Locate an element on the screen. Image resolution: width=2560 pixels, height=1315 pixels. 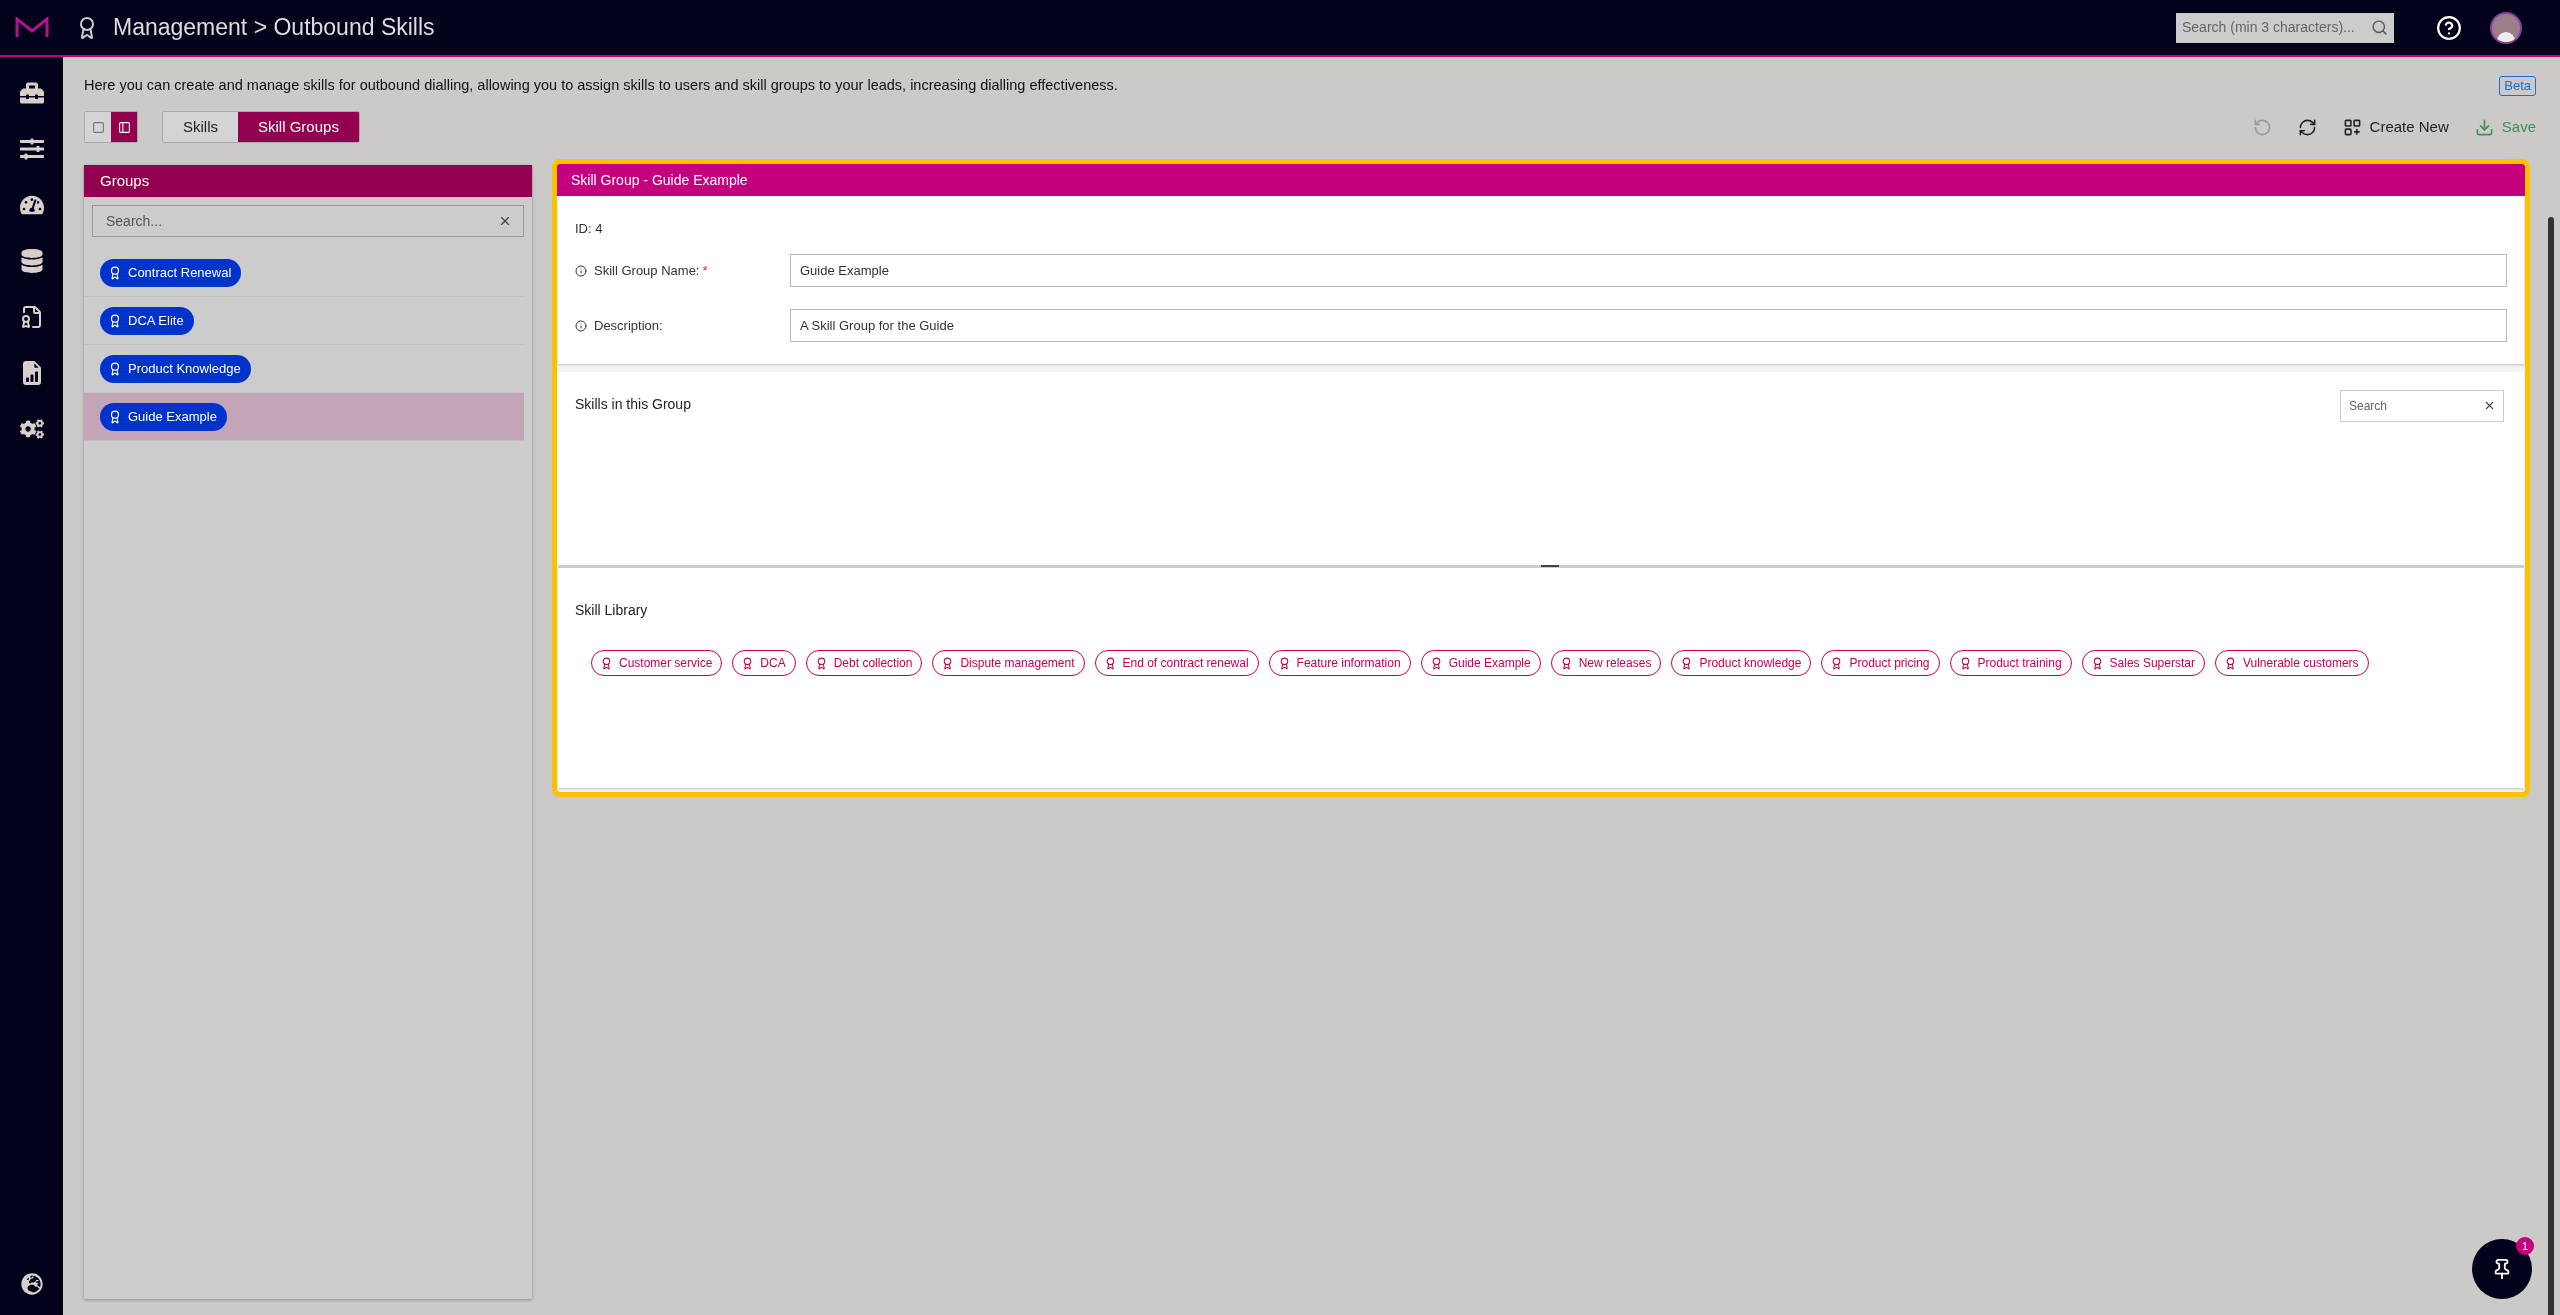
refresh-button is located at coordinates (2307, 127).